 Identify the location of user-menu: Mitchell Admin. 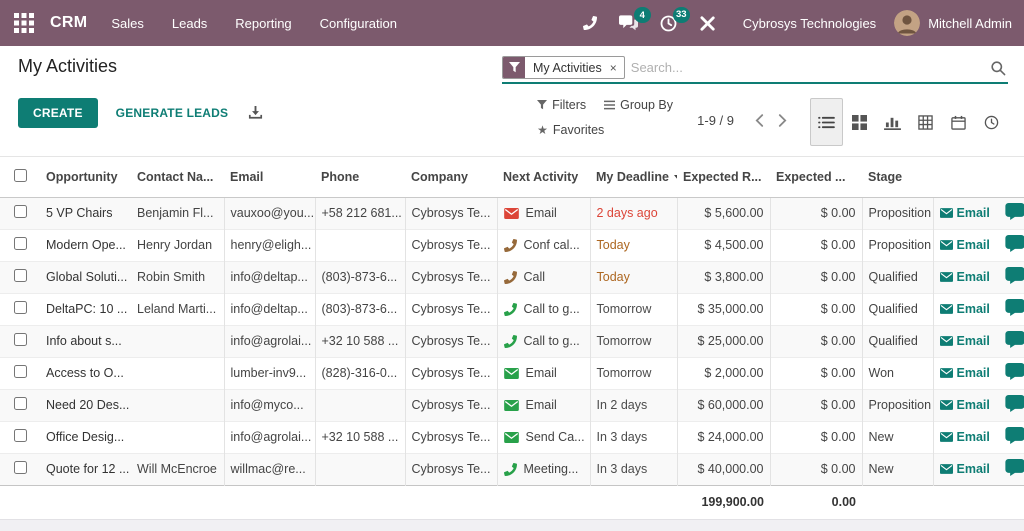
(953, 23).